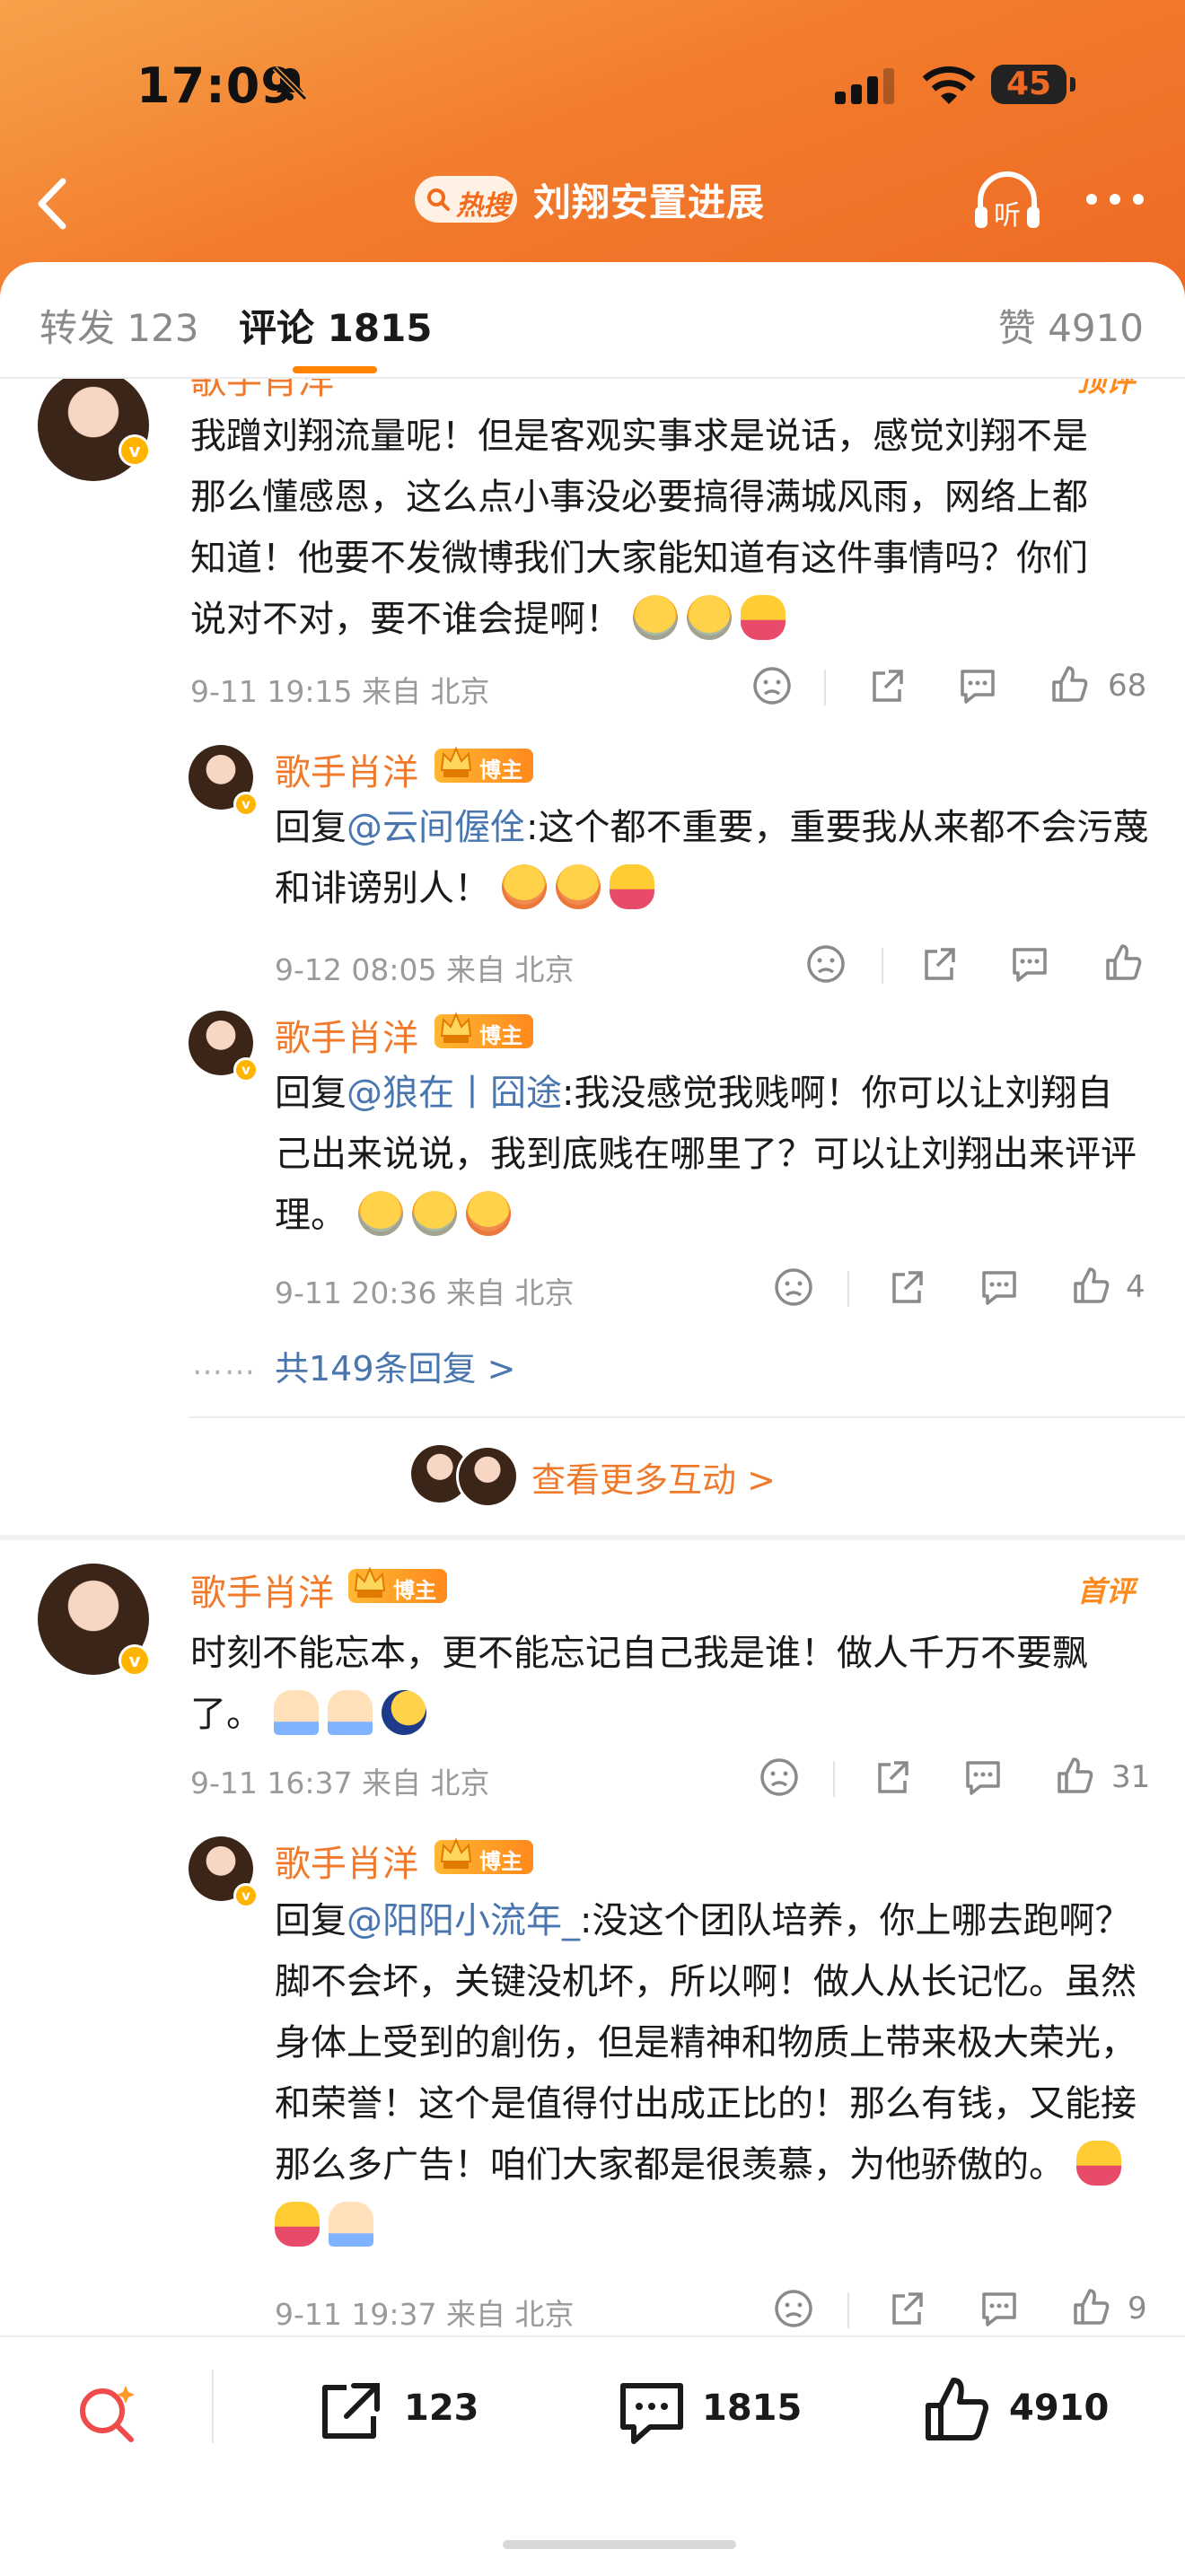  Describe the element at coordinates (752, 2408) in the screenshot. I see `comment-count: 1815` at that location.